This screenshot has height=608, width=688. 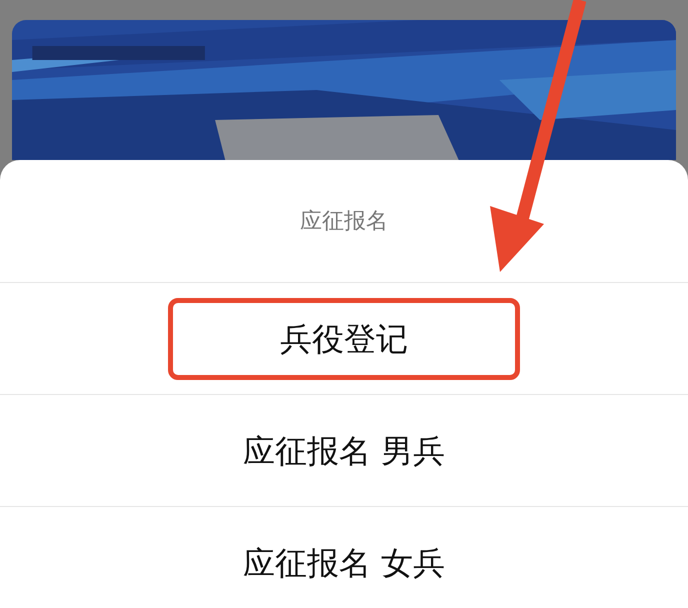 I want to click on sheet-option: 应征报名 女兵, so click(x=344, y=563).